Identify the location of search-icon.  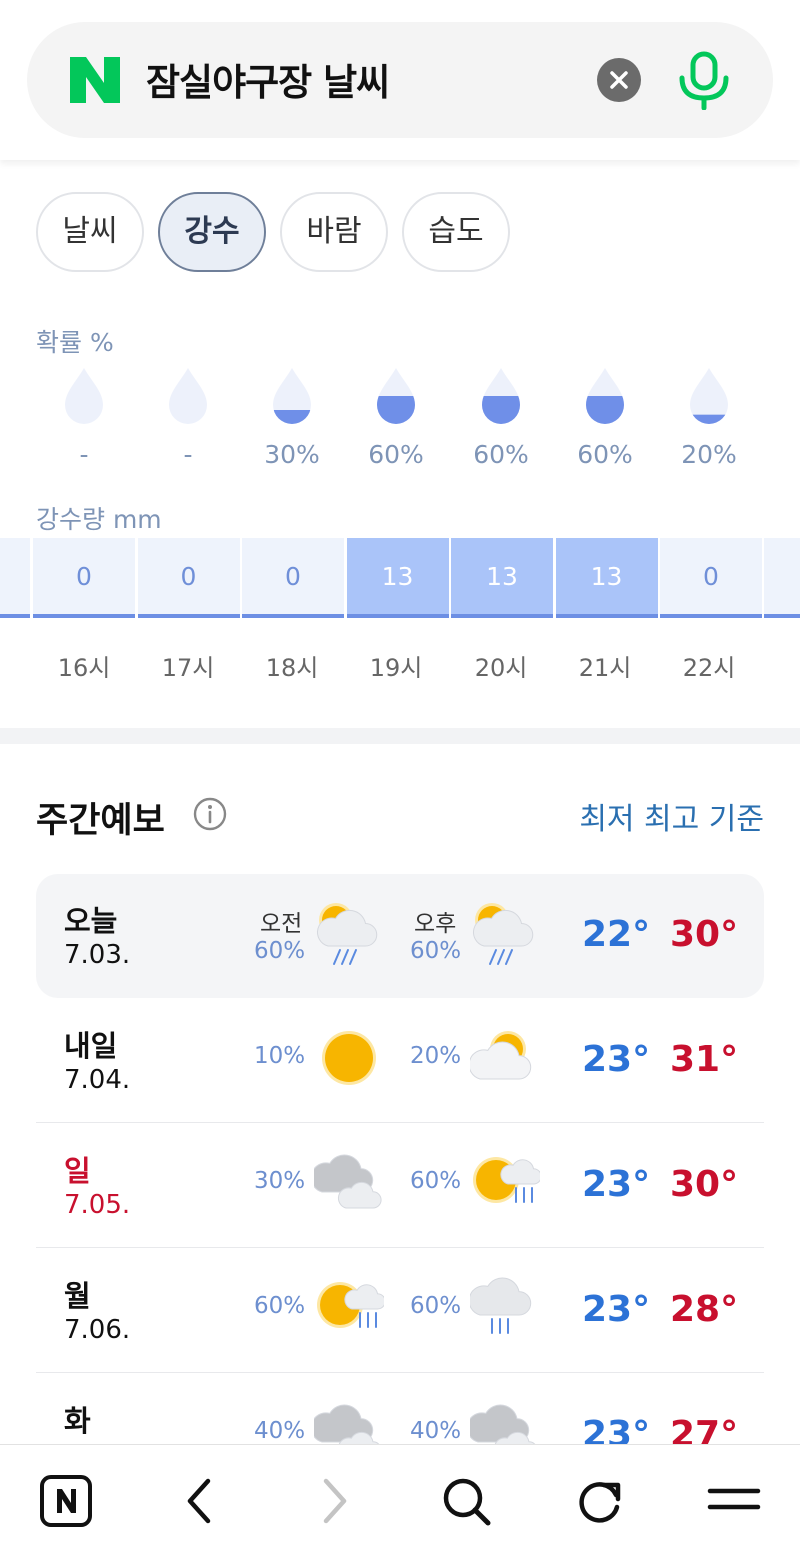
(466, 1501).